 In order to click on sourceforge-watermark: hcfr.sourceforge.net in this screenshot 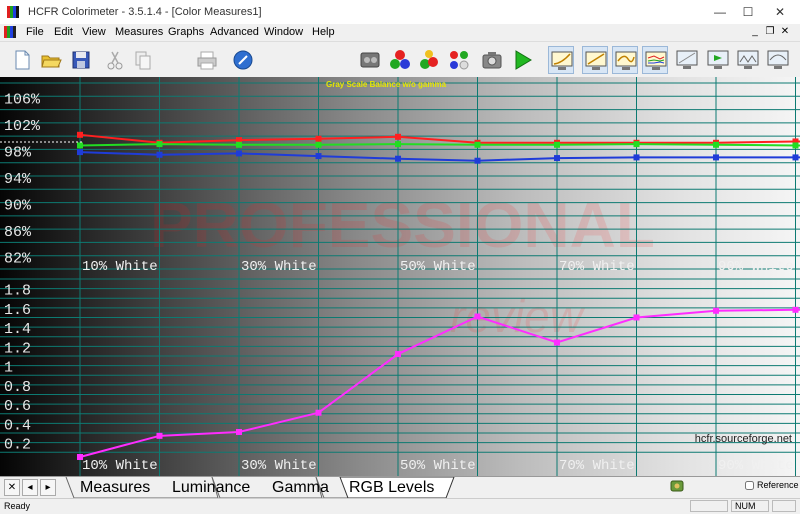, I will do `click(743, 439)`.